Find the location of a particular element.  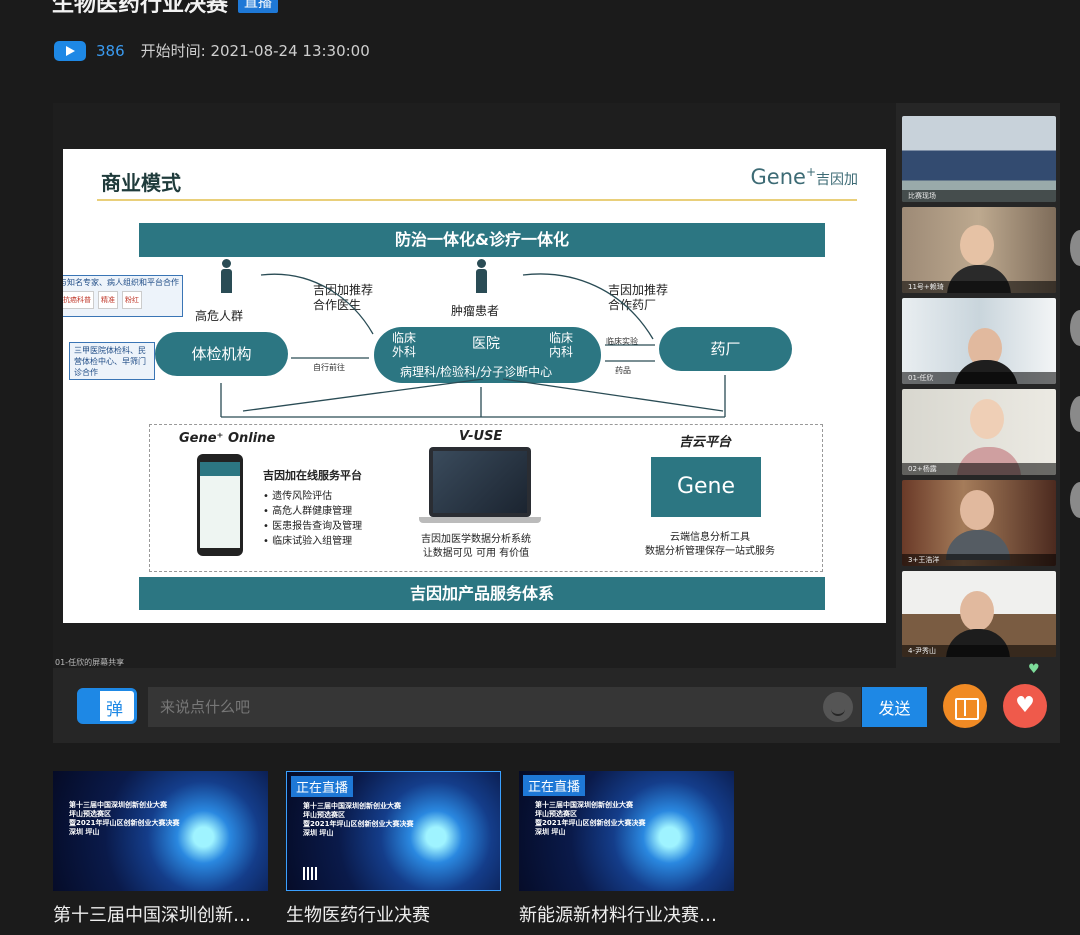

playing-bars-icon is located at coordinates (311, 873).